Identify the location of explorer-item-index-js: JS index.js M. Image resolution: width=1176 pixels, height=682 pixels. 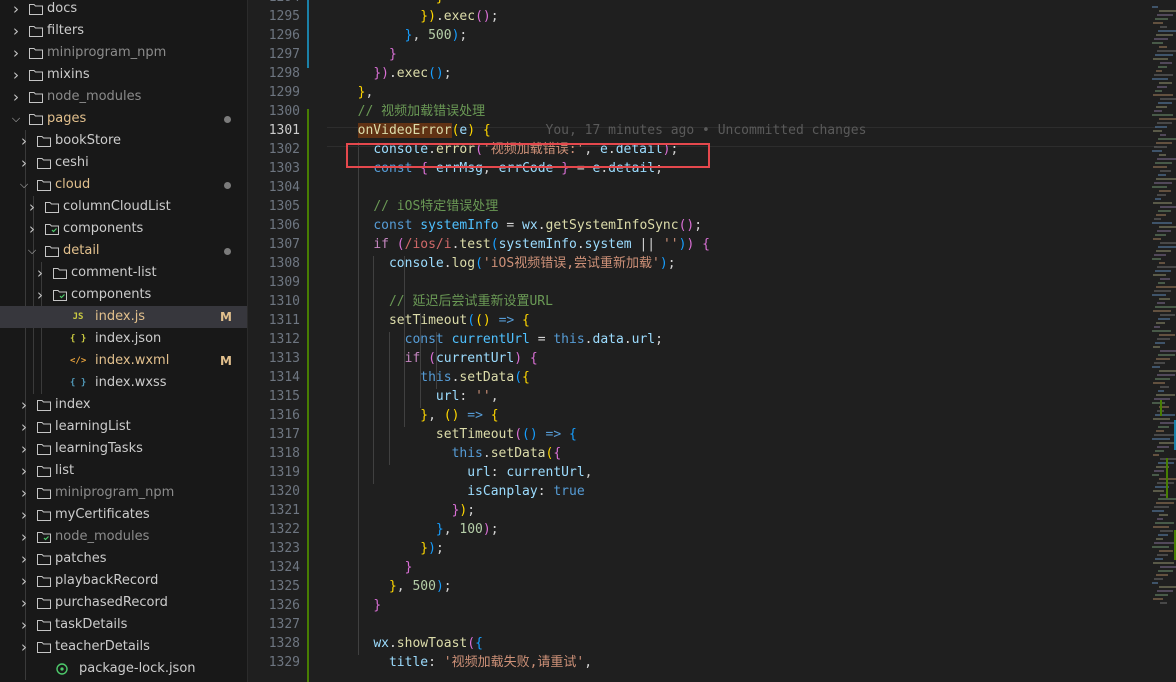
(123, 317).